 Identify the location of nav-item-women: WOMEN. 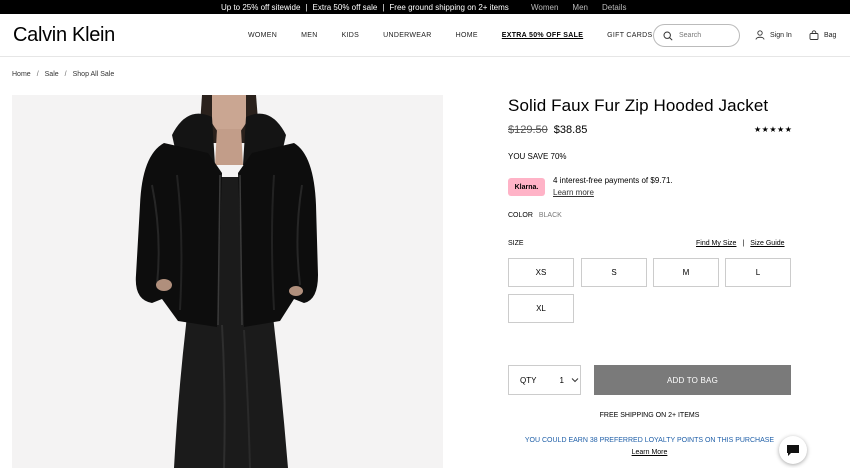
(262, 35).